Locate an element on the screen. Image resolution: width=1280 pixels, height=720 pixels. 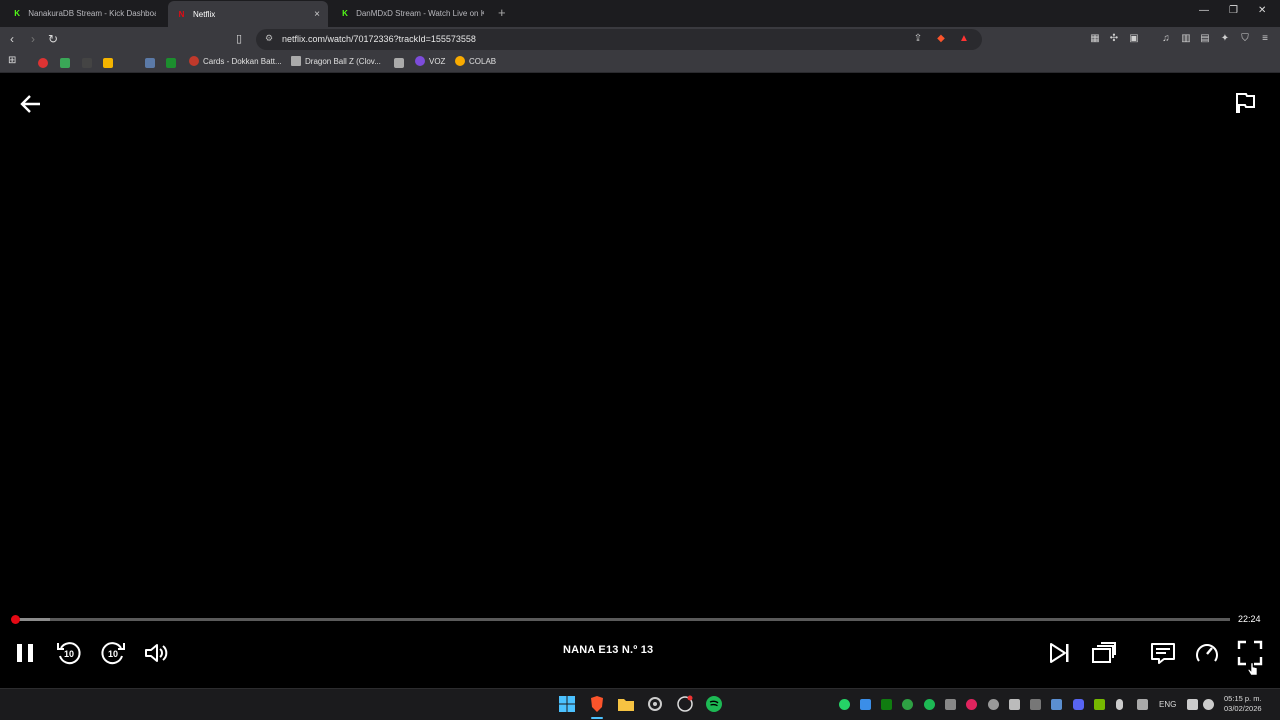
xbox-icon is located at coordinates (886, 704).